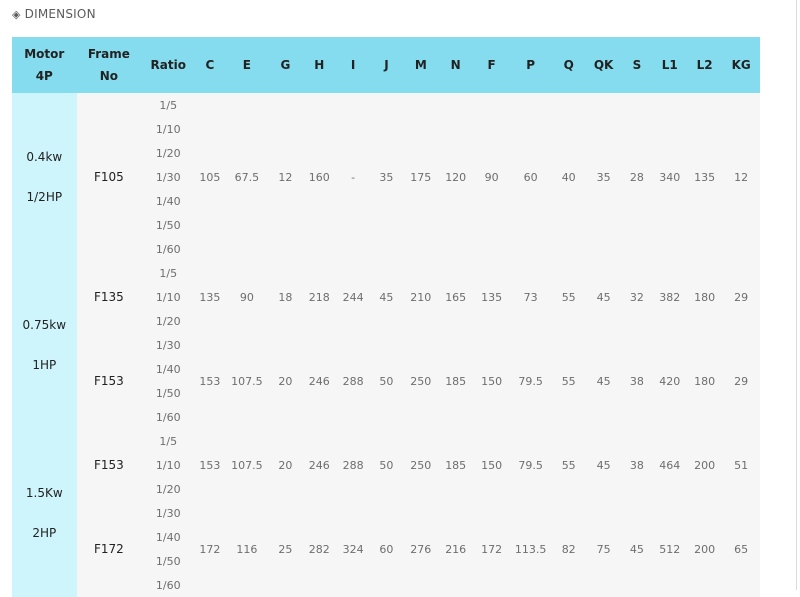 The width and height of the screenshot is (800, 597). What do you see at coordinates (420, 65) in the screenshot?
I see `header-dim: M` at bounding box center [420, 65].